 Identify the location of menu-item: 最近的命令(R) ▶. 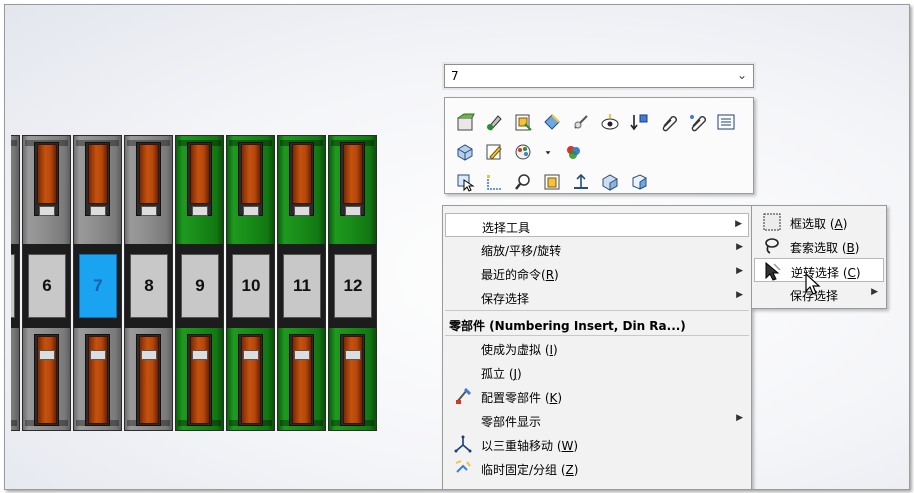
(597, 273).